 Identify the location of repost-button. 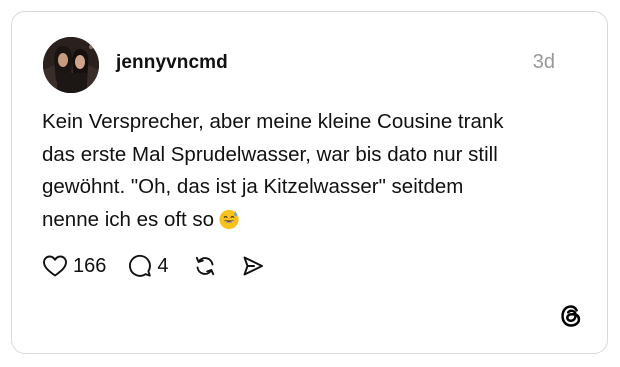
(205, 266).